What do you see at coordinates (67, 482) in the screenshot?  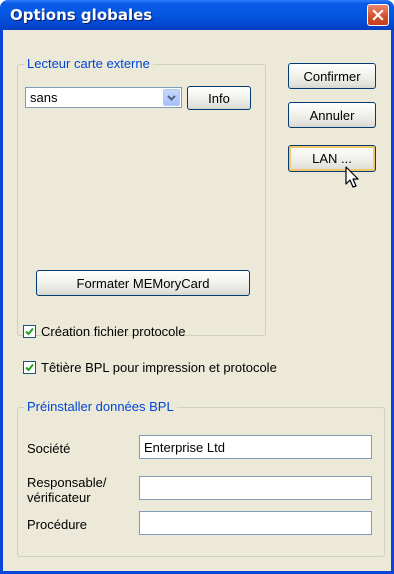 I see `responsible-label-line1: Responsable/` at bounding box center [67, 482].